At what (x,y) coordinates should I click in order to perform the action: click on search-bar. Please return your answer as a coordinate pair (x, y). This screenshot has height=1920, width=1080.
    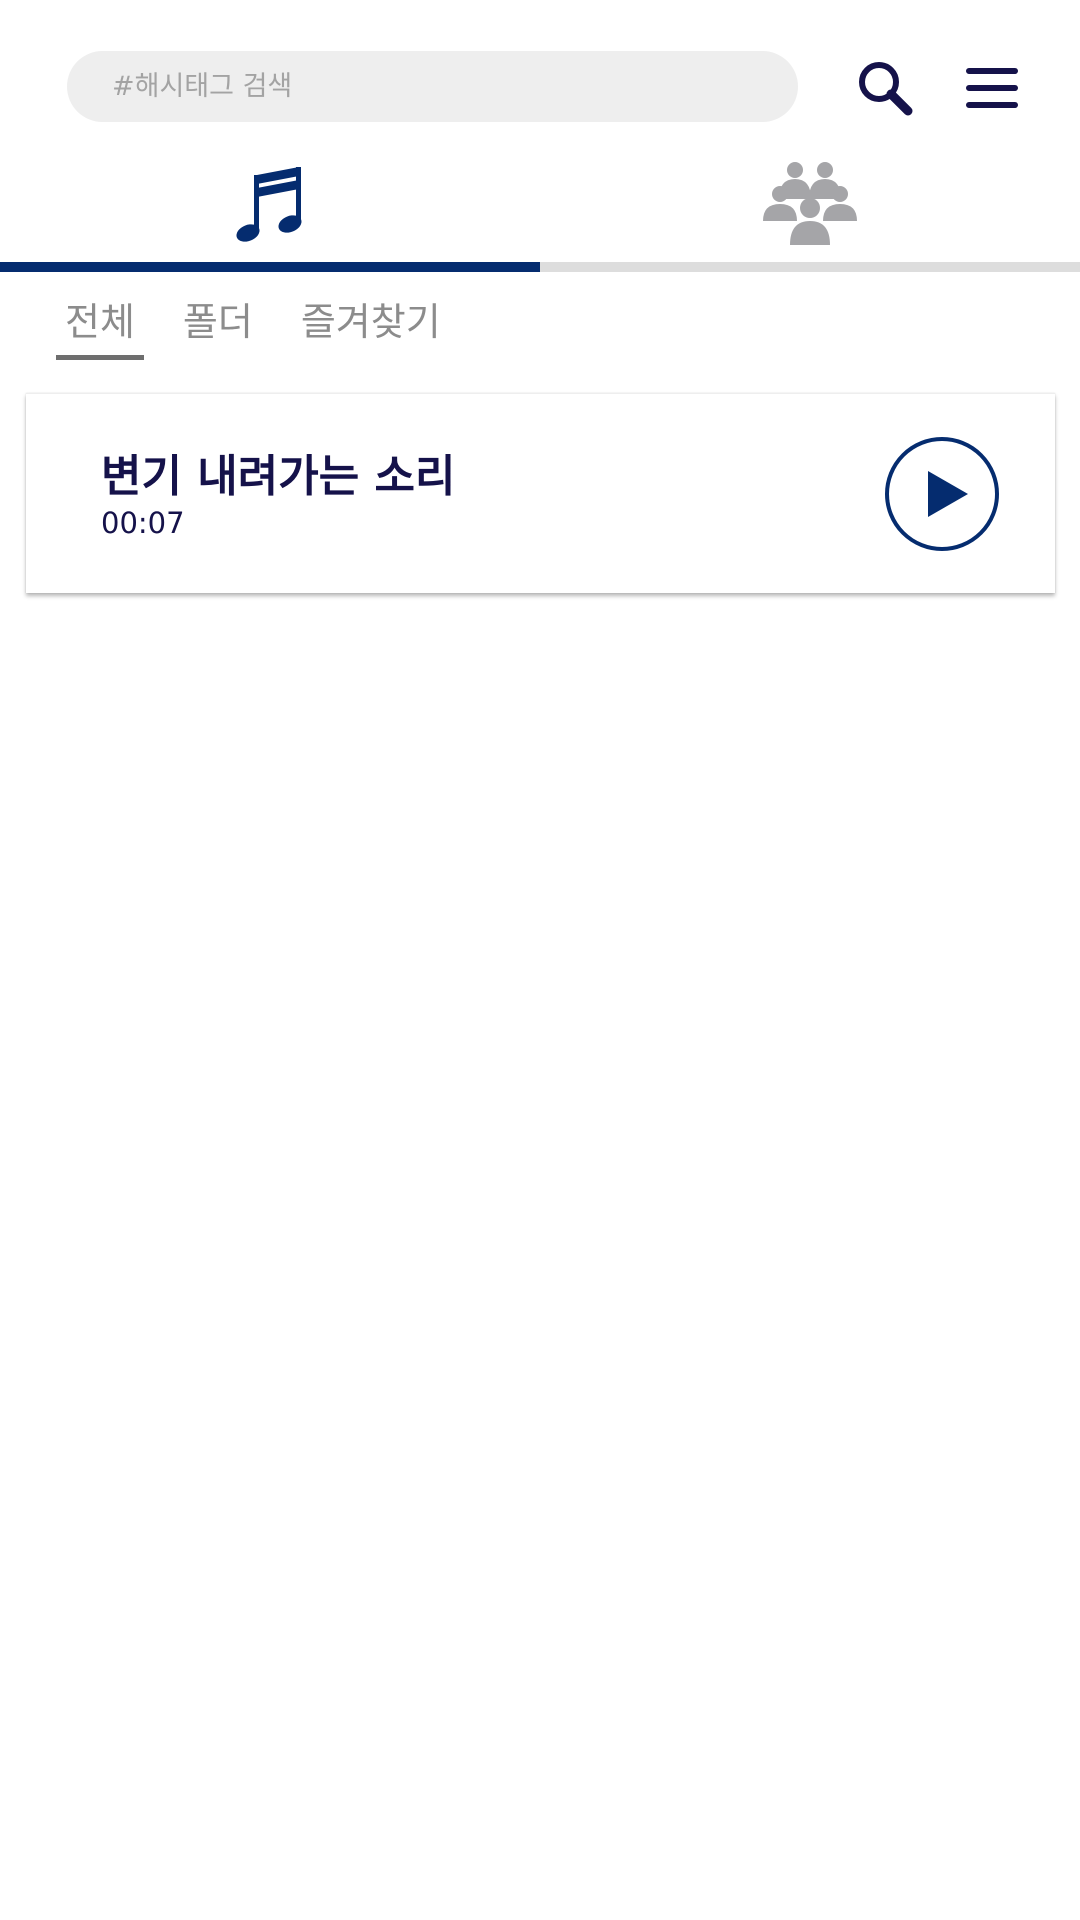
    Looking at the image, I should click on (432, 86).